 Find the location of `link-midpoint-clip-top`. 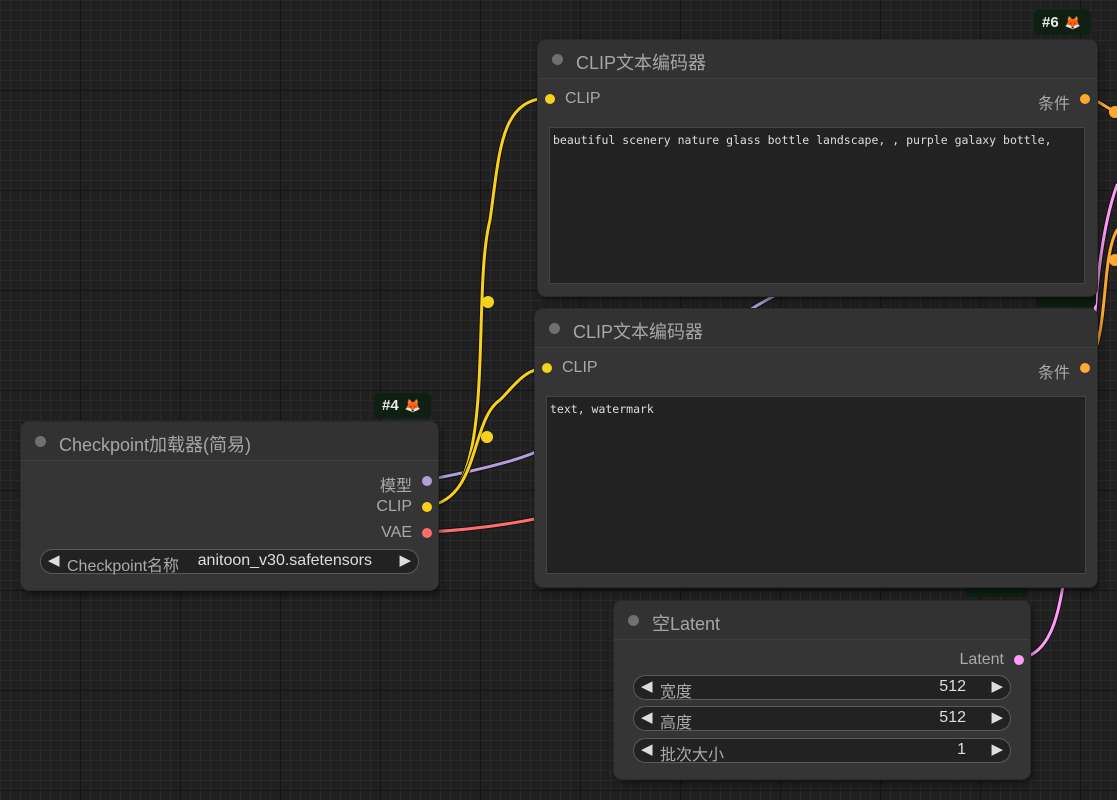

link-midpoint-clip-top is located at coordinates (488, 302).